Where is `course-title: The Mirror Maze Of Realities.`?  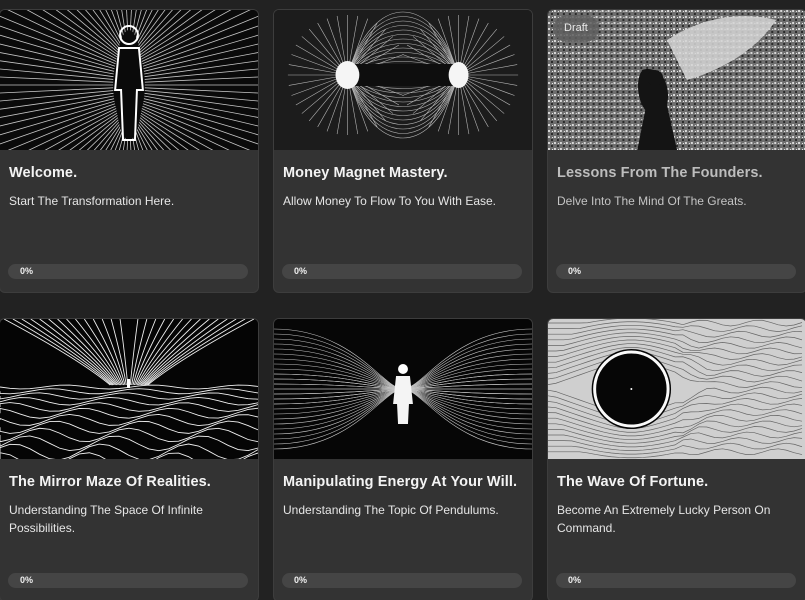
course-title: The Mirror Maze Of Realities. is located at coordinates (110, 482).